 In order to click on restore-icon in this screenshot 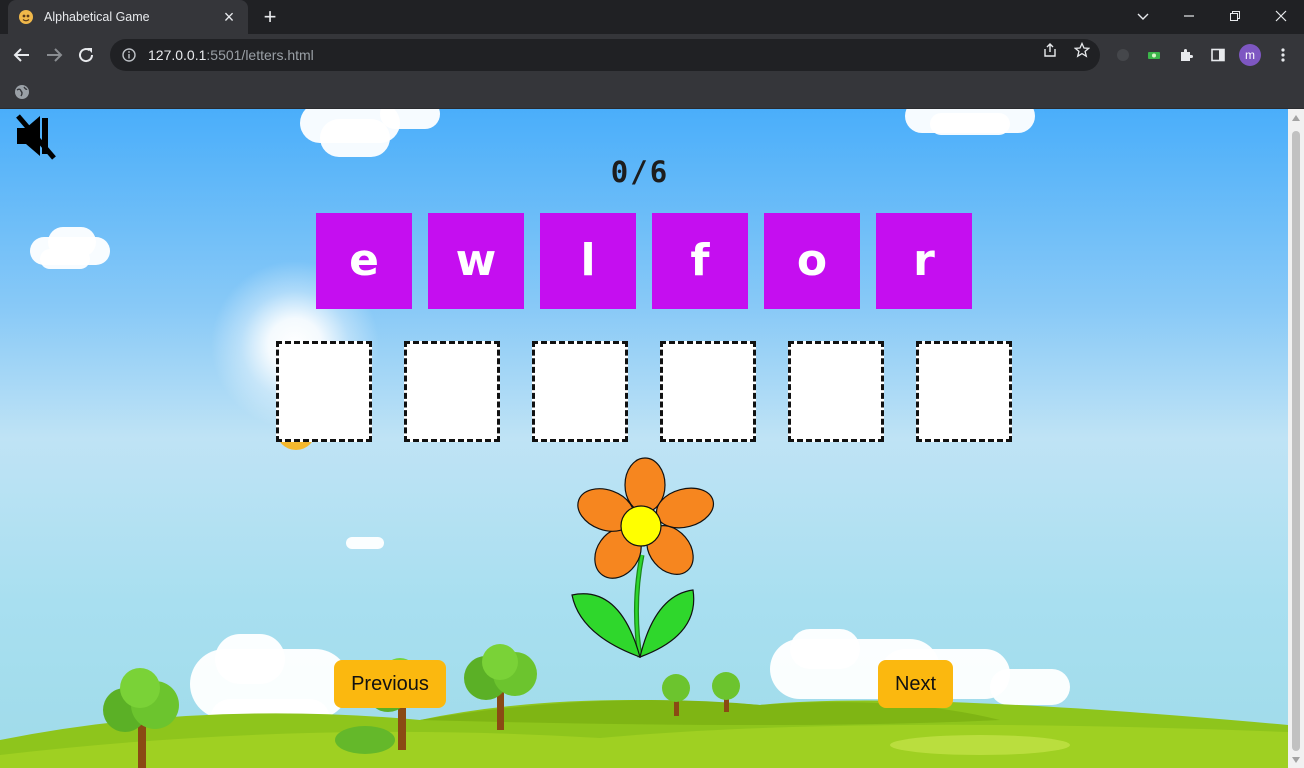, I will do `click(1235, 17)`.